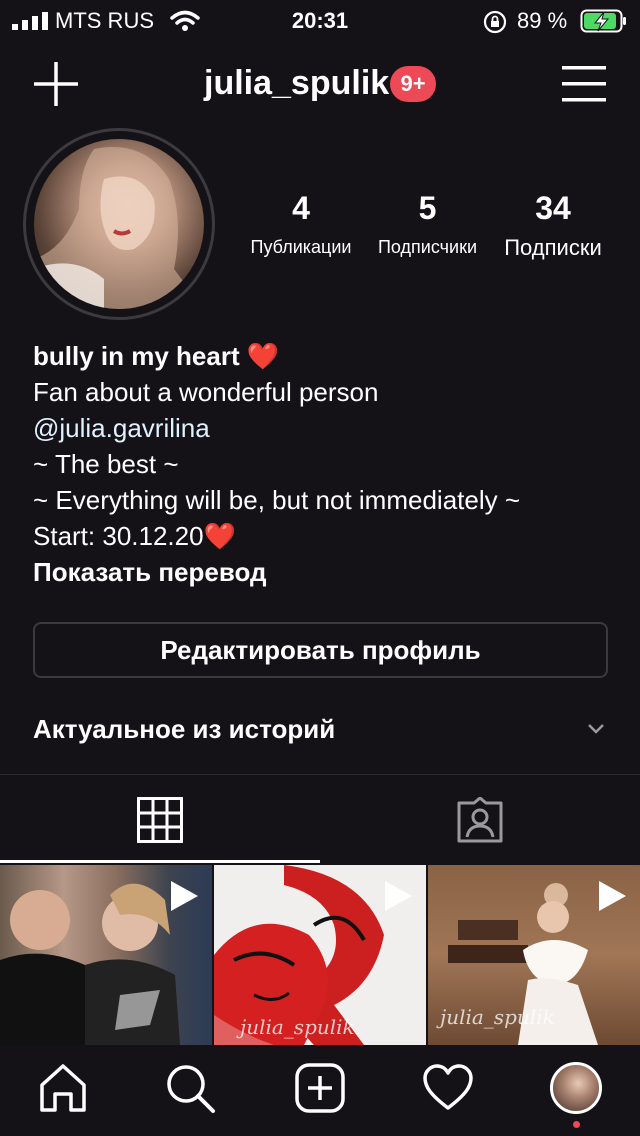  Describe the element at coordinates (427, 208) in the screenshot. I see `followers-count: 5` at that location.